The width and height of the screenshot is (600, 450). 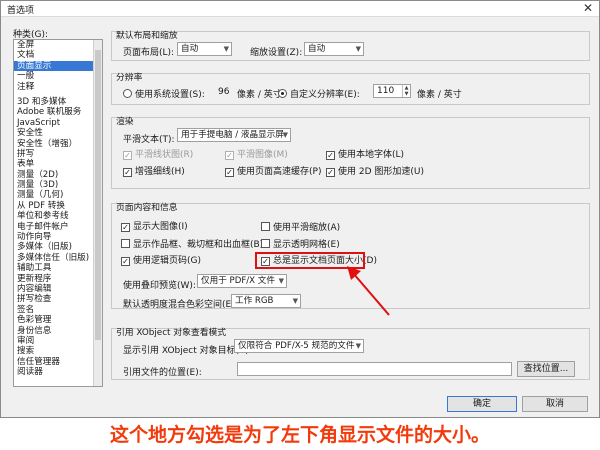 What do you see at coordinates (58, 268) in the screenshot?
I see `category-item: 辅助工具` at bounding box center [58, 268].